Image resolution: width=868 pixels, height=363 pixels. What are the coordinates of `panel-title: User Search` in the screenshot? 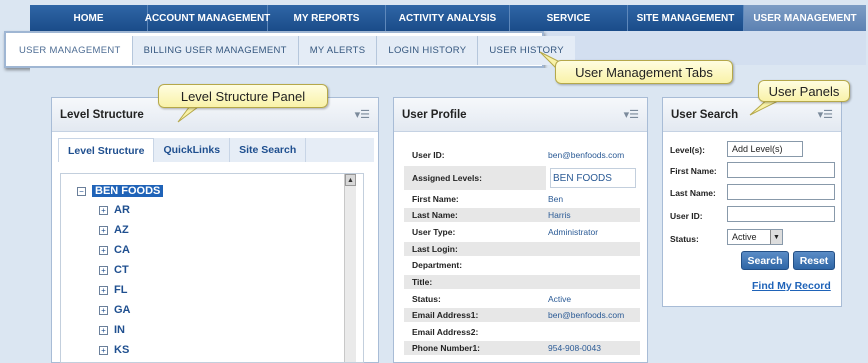 It's located at (705, 114).